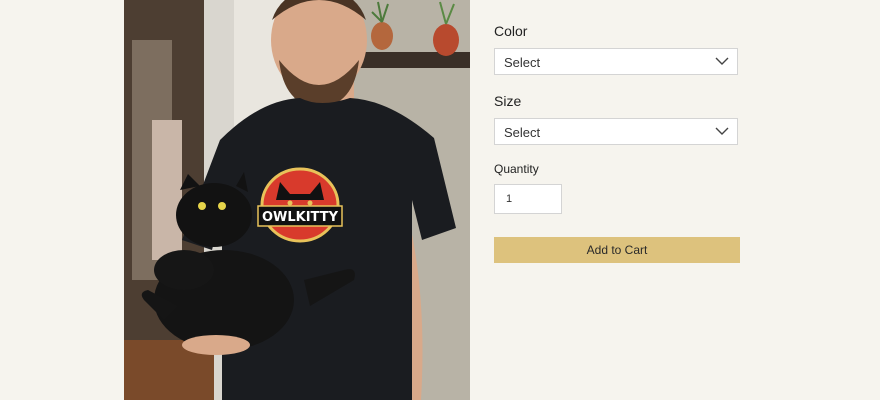 The height and width of the screenshot is (400, 880). I want to click on color-select: Select, so click(616, 61).